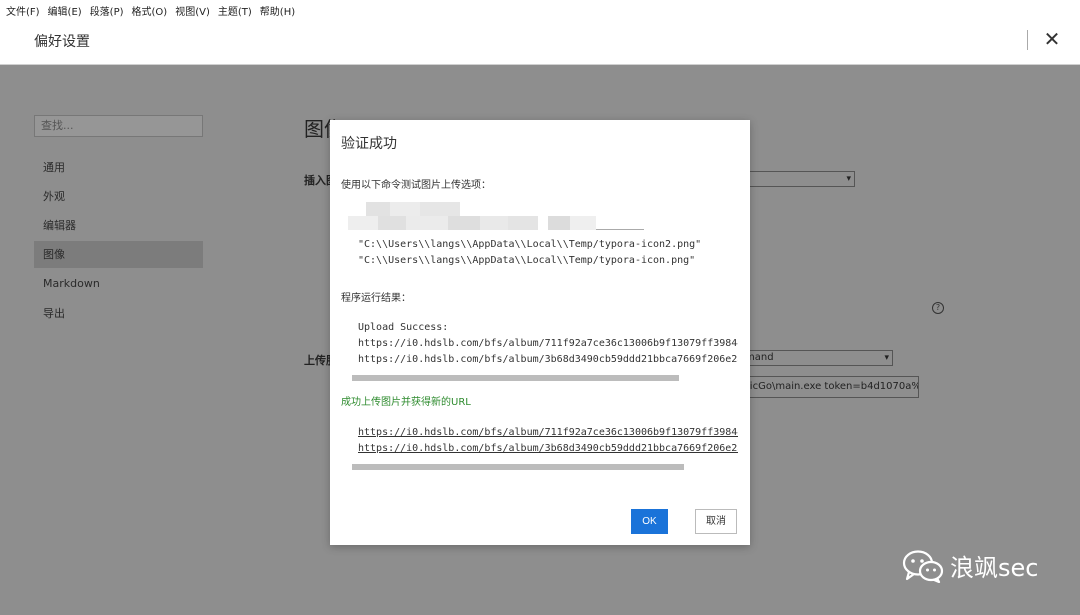  I want to click on wechat-icon, so click(923, 566).